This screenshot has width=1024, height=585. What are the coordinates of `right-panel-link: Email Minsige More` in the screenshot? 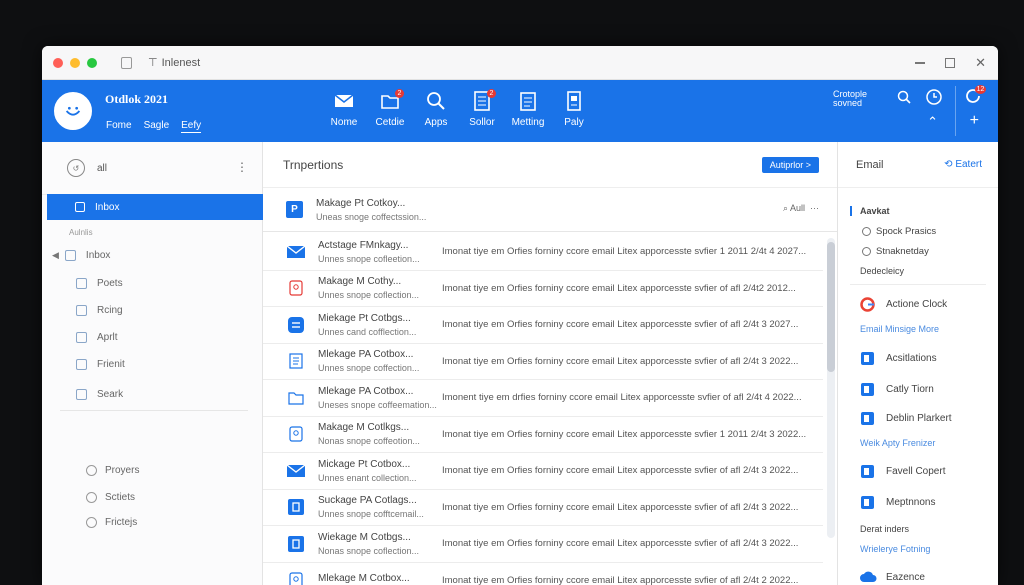 It's located at (899, 329).